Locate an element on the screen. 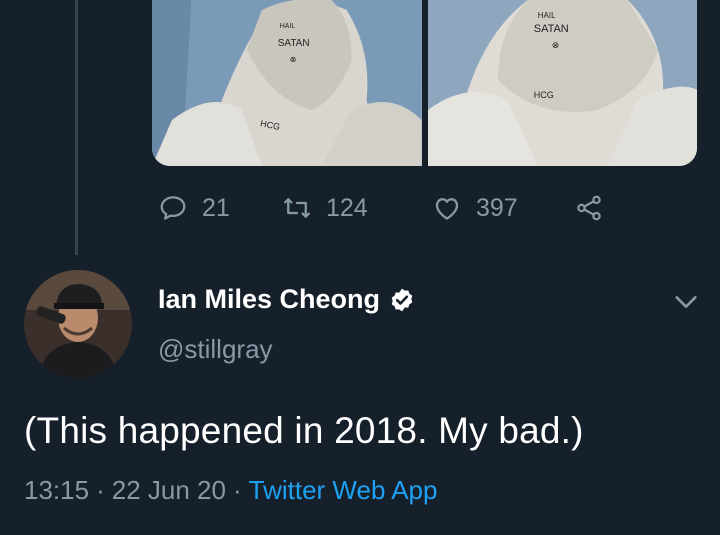 Image resolution: width=720 pixels, height=535 pixels. tweet-text: (This happened in 2018. My bad.) is located at coordinates (304, 430).